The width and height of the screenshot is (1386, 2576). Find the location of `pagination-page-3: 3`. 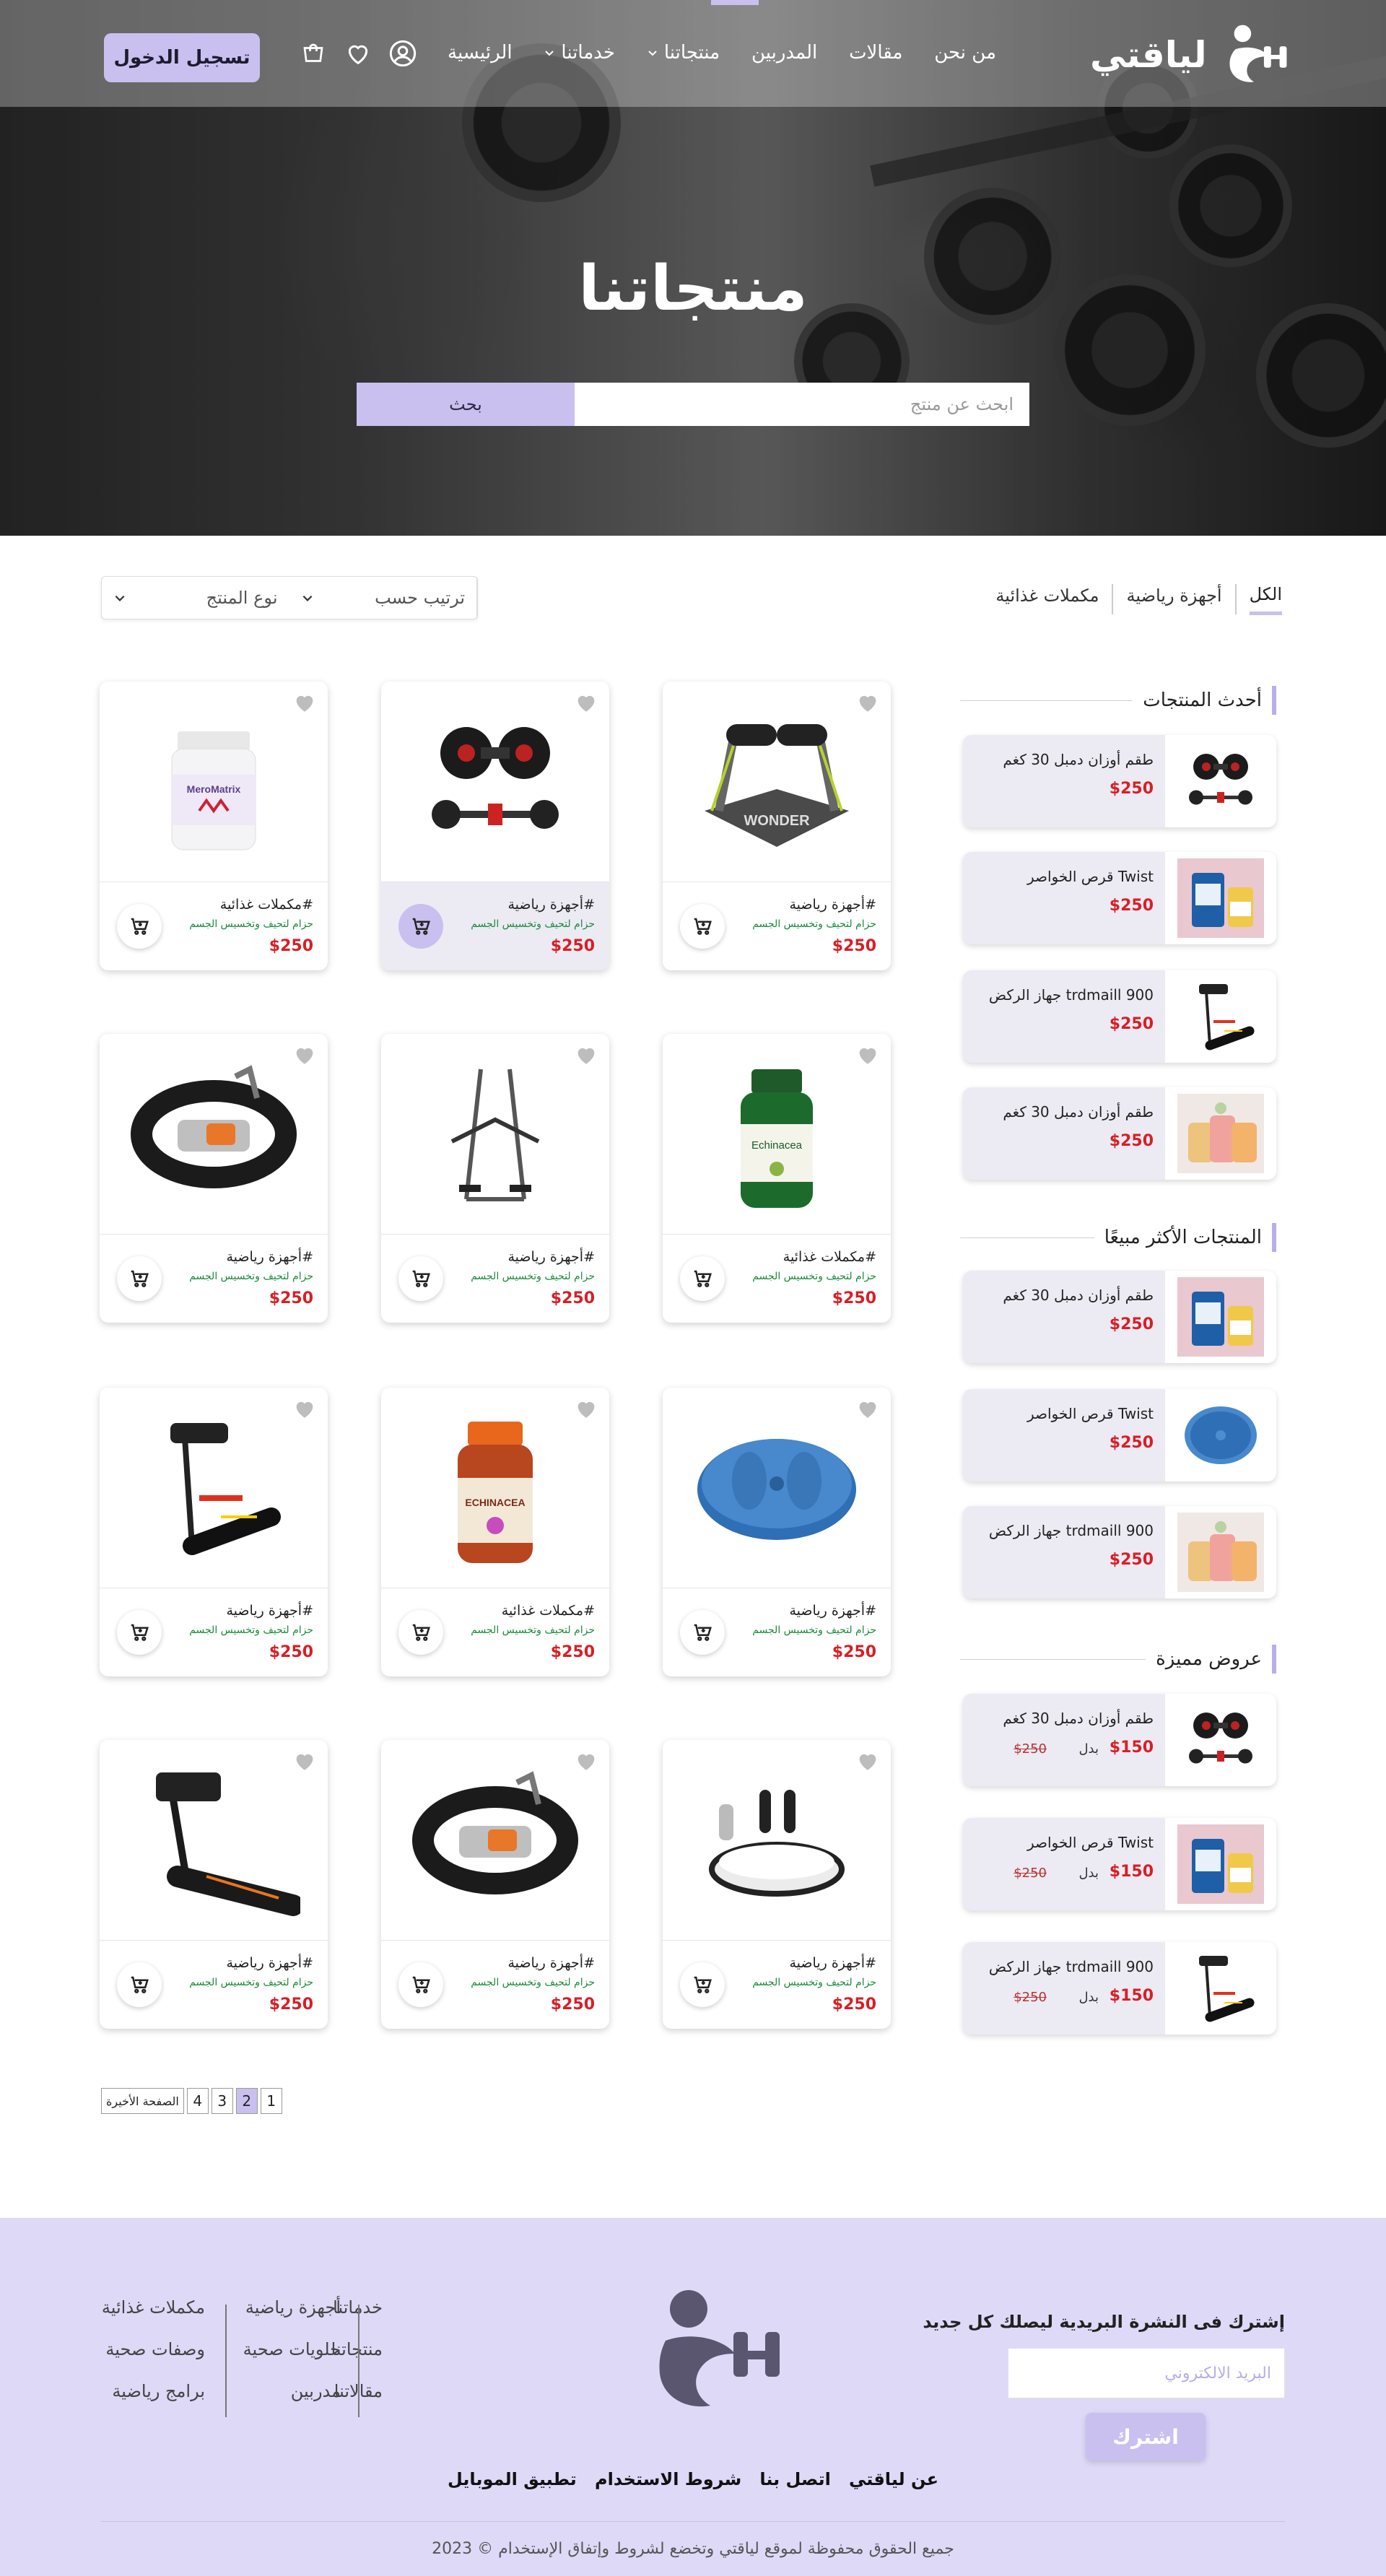

pagination-page-3: 3 is located at coordinates (222, 2101).